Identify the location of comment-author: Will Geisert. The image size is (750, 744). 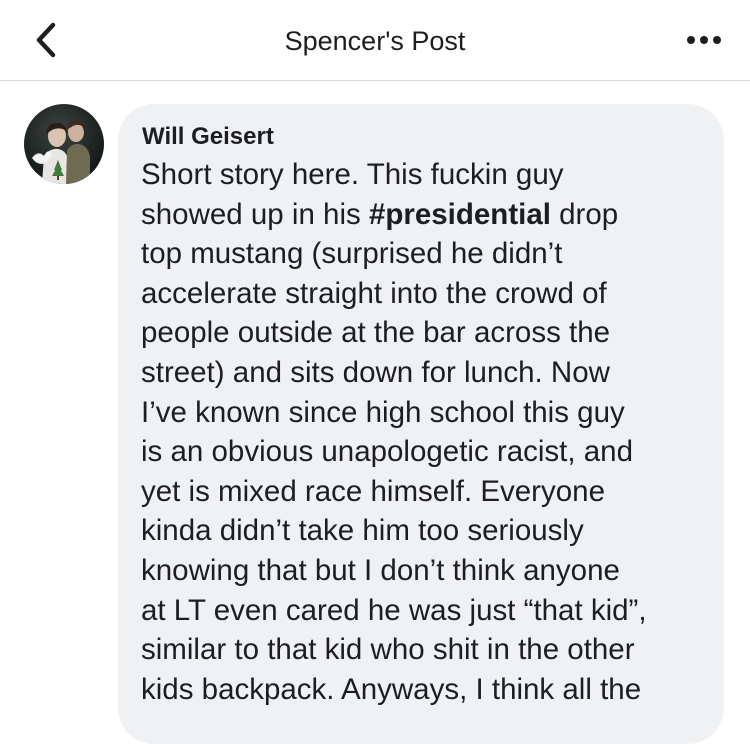
(208, 137).